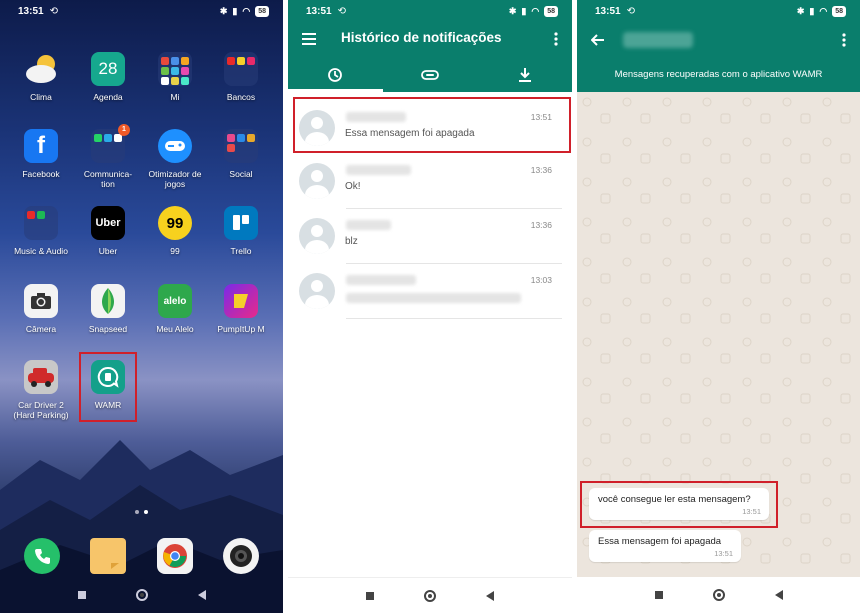 This screenshot has width=860, height=613. Describe the element at coordinates (823, 10) in the screenshot. I see `wifi-icon: ◠` at that location.